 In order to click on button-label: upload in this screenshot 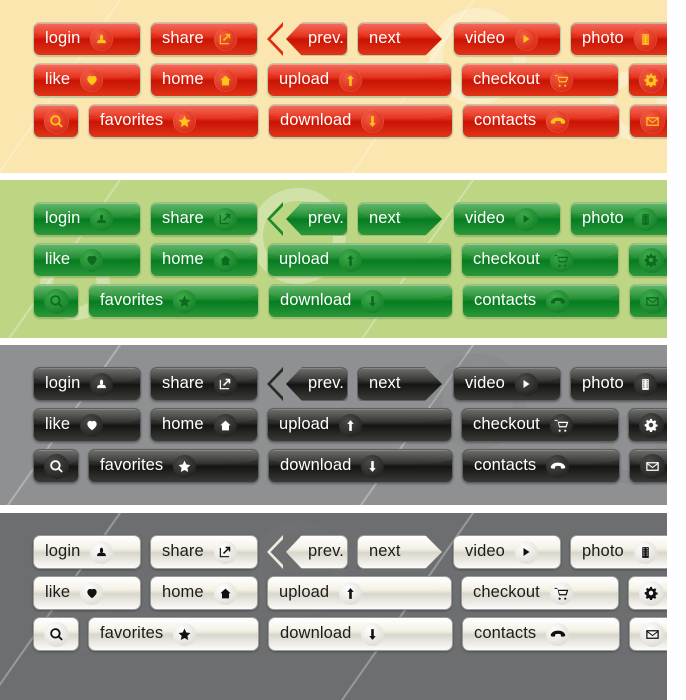, I will do `click(304, 591)`.